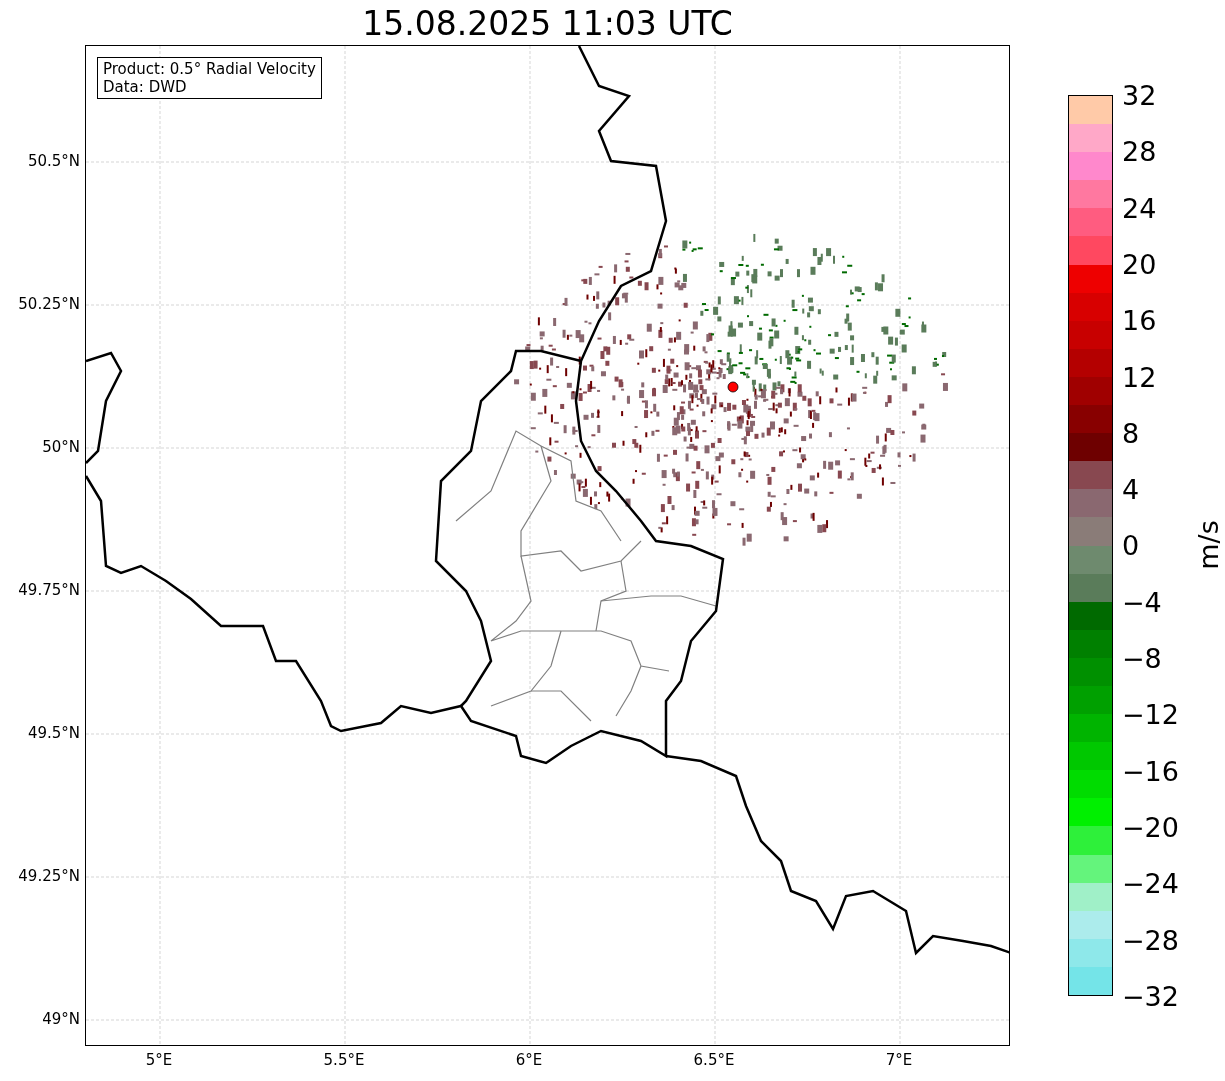  I want to click on colorbar-tick-label: 32, so click(1139, 96).